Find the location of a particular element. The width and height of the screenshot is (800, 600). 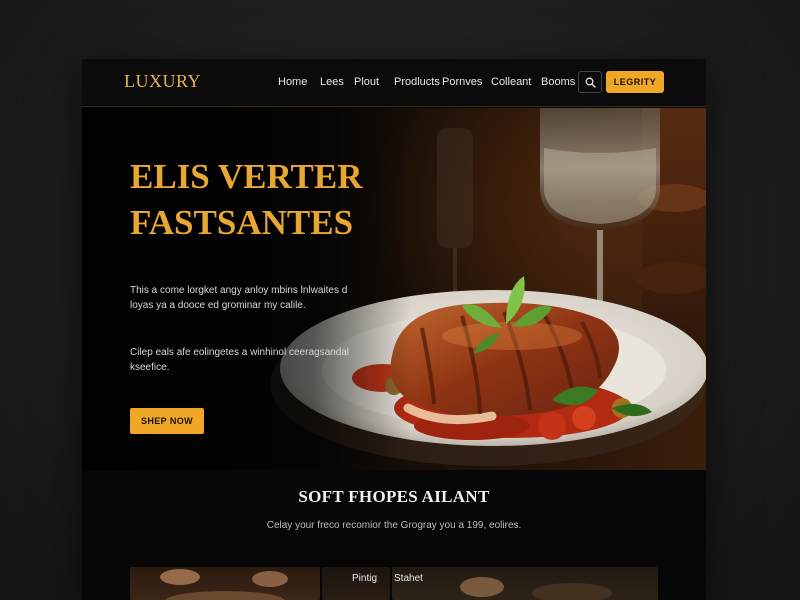

nav-link-3: Plout is located at coordinates (366, 82).